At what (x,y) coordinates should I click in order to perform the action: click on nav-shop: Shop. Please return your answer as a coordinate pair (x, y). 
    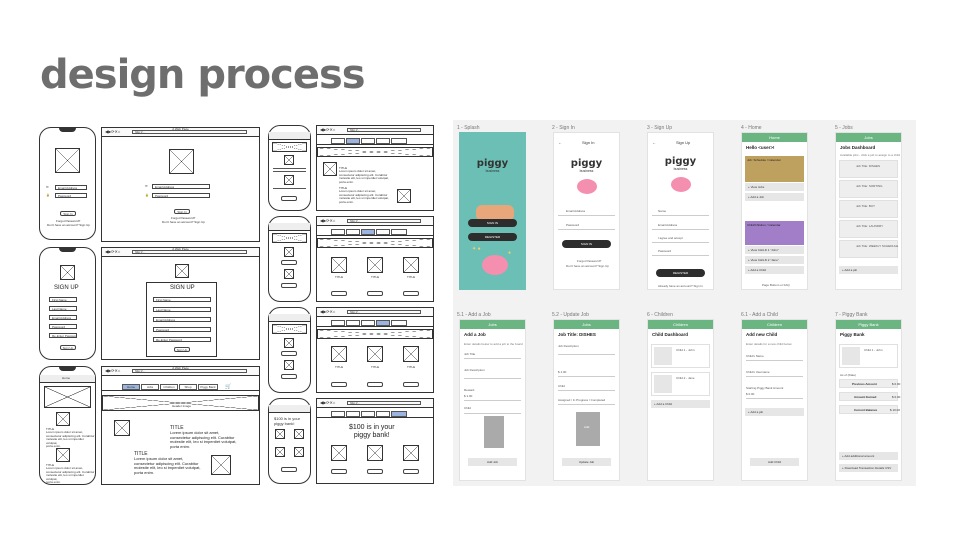
    Looking at the image, I should click on (188, 387).